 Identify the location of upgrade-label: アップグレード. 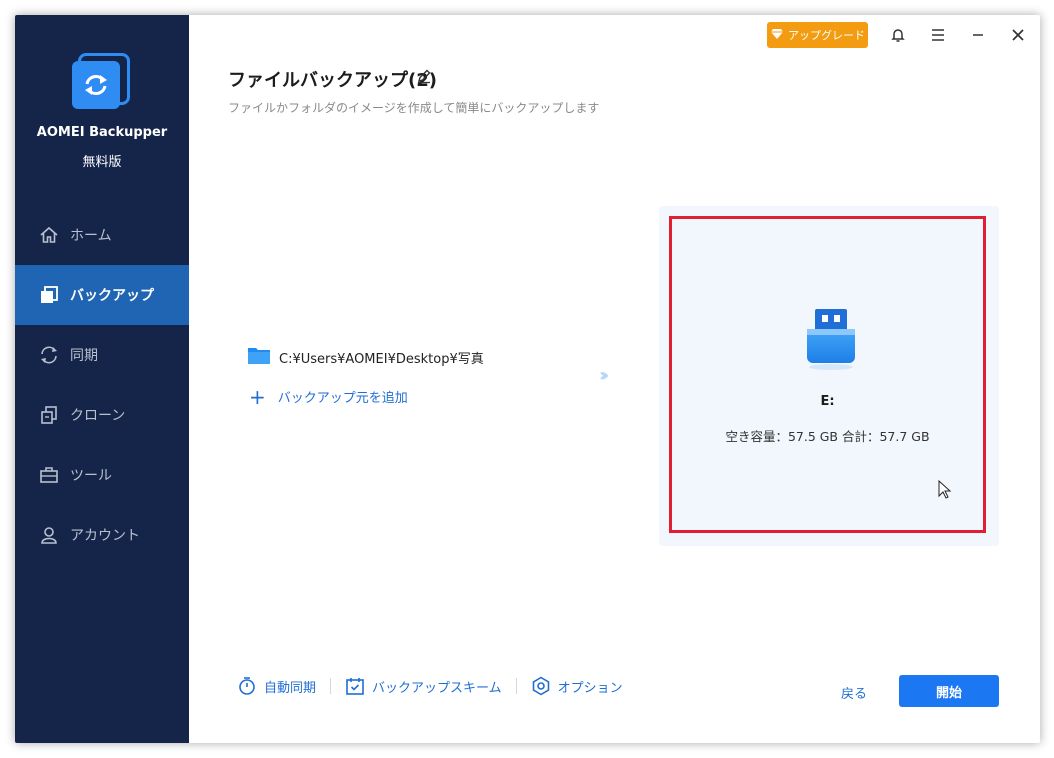
(826, 35).